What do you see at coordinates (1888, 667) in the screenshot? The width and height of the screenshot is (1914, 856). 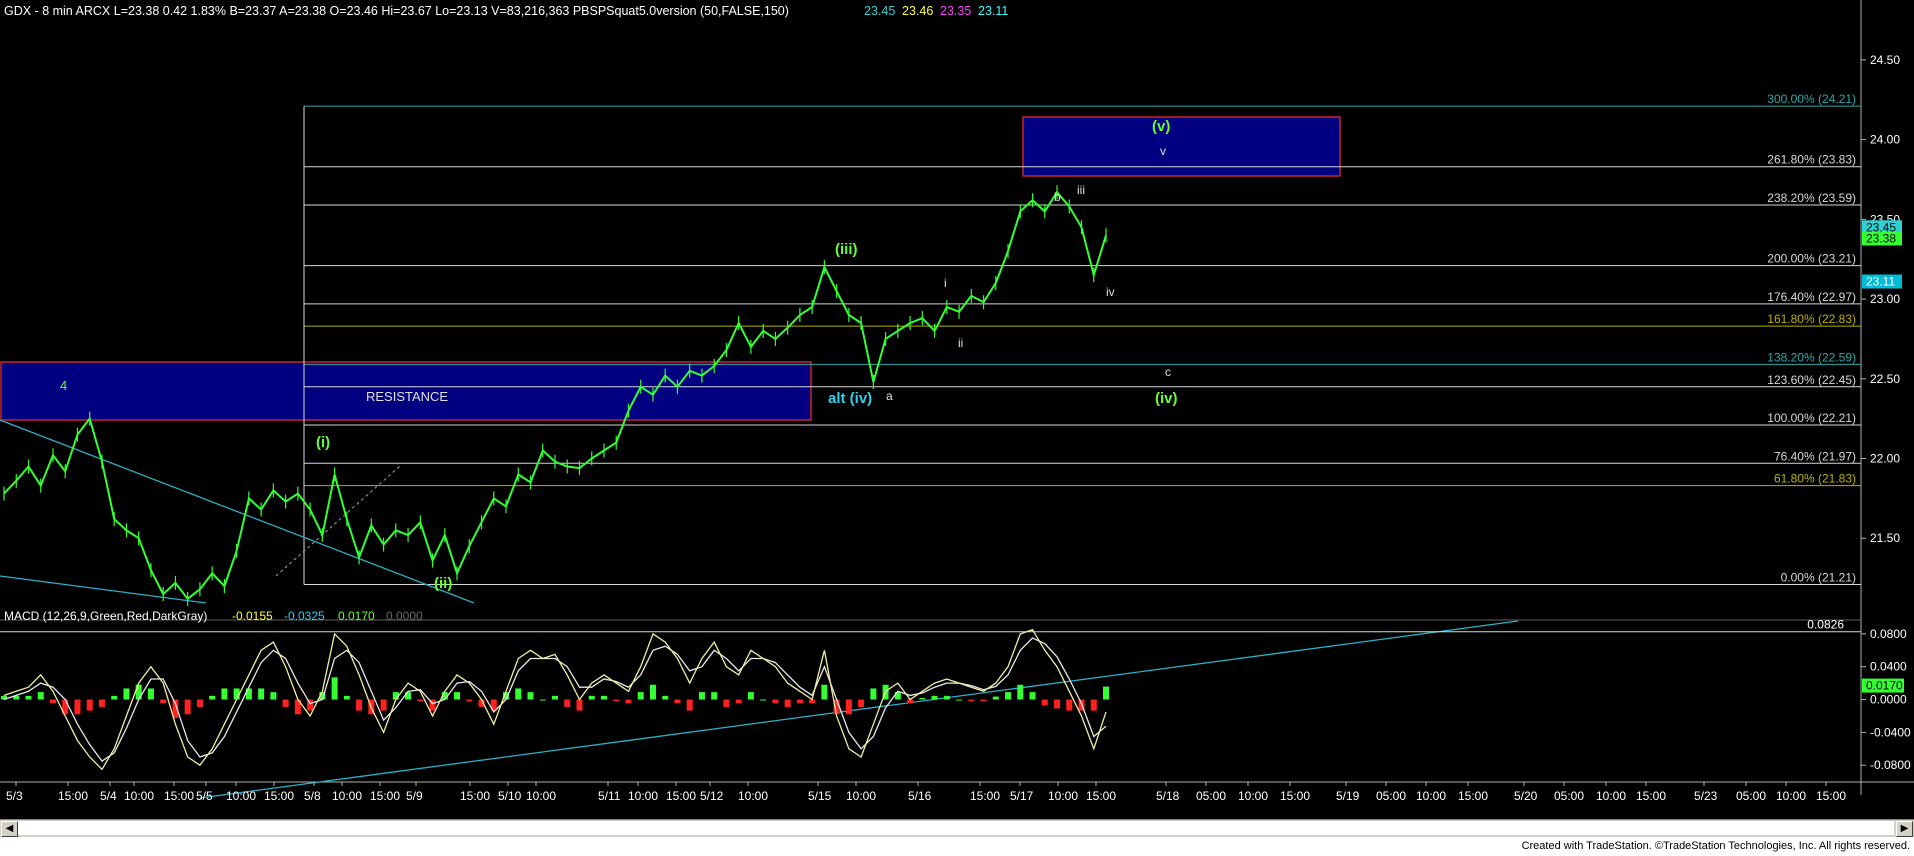 I see `macd-tick-label-1: 0.0400` at bounding box center [1888, 667].